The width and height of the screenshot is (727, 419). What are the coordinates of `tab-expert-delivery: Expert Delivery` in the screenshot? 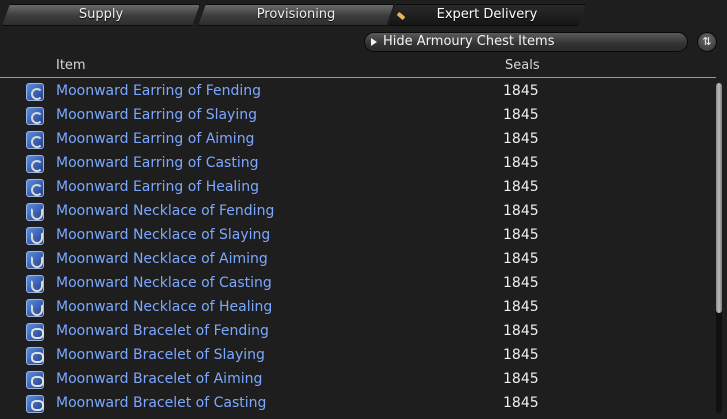 It's located at (487, 15).